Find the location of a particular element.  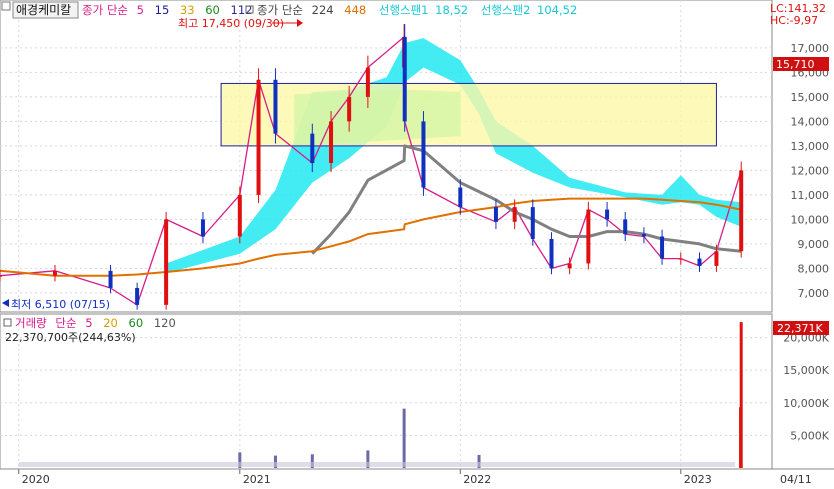

volume-title: 거래량 is located at coordinates (31, 323).